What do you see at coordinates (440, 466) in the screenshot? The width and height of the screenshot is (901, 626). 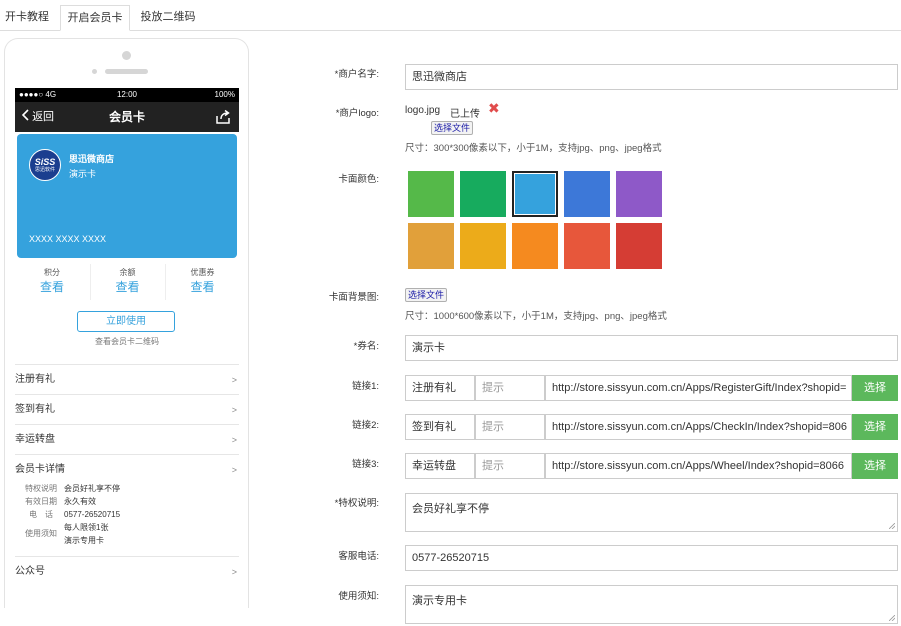 I see `link3-name-input: 幸运转盘` at bounding box center [440, 466].